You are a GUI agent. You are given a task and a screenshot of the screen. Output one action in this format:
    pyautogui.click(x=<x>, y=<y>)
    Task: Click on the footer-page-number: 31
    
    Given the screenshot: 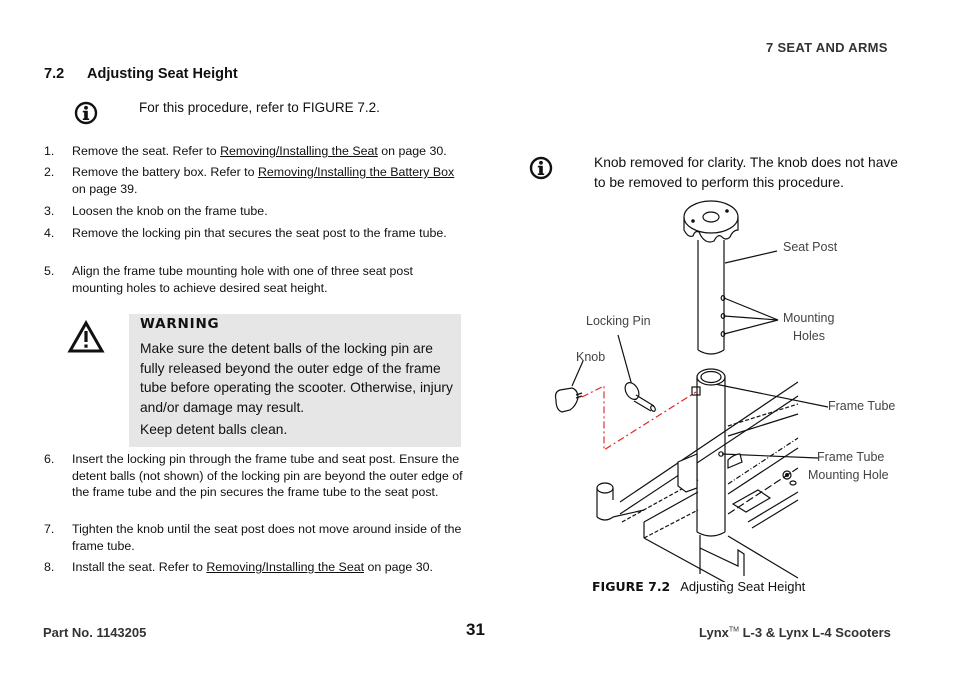 What is the action you would take?
    pyautogui.click(x=475, y=629)
    